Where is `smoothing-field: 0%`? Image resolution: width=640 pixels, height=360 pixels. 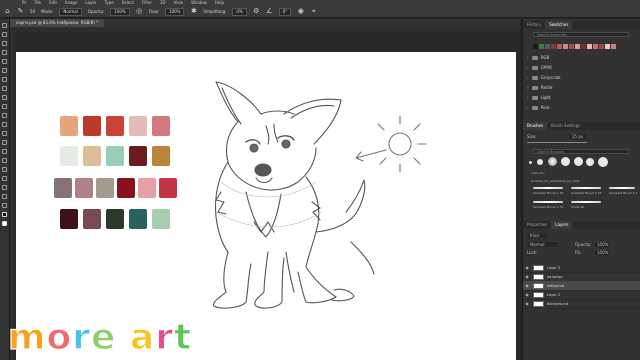 smoothing-field: 0% is located at coordinates (239, 11).